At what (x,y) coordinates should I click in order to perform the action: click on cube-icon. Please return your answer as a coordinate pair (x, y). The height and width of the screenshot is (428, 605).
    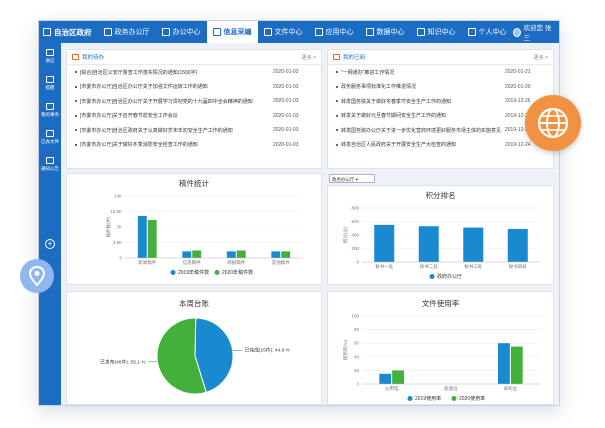
    Looking at the image, I should click on (318, 32).